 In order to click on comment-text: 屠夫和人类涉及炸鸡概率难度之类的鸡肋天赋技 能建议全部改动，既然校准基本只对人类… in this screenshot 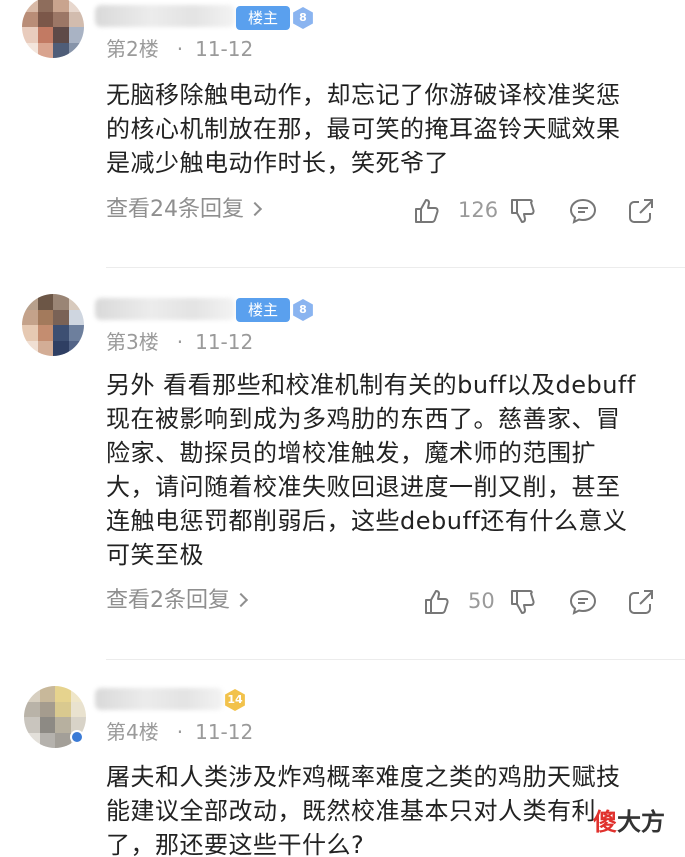, I will do `click(363, 810)`.